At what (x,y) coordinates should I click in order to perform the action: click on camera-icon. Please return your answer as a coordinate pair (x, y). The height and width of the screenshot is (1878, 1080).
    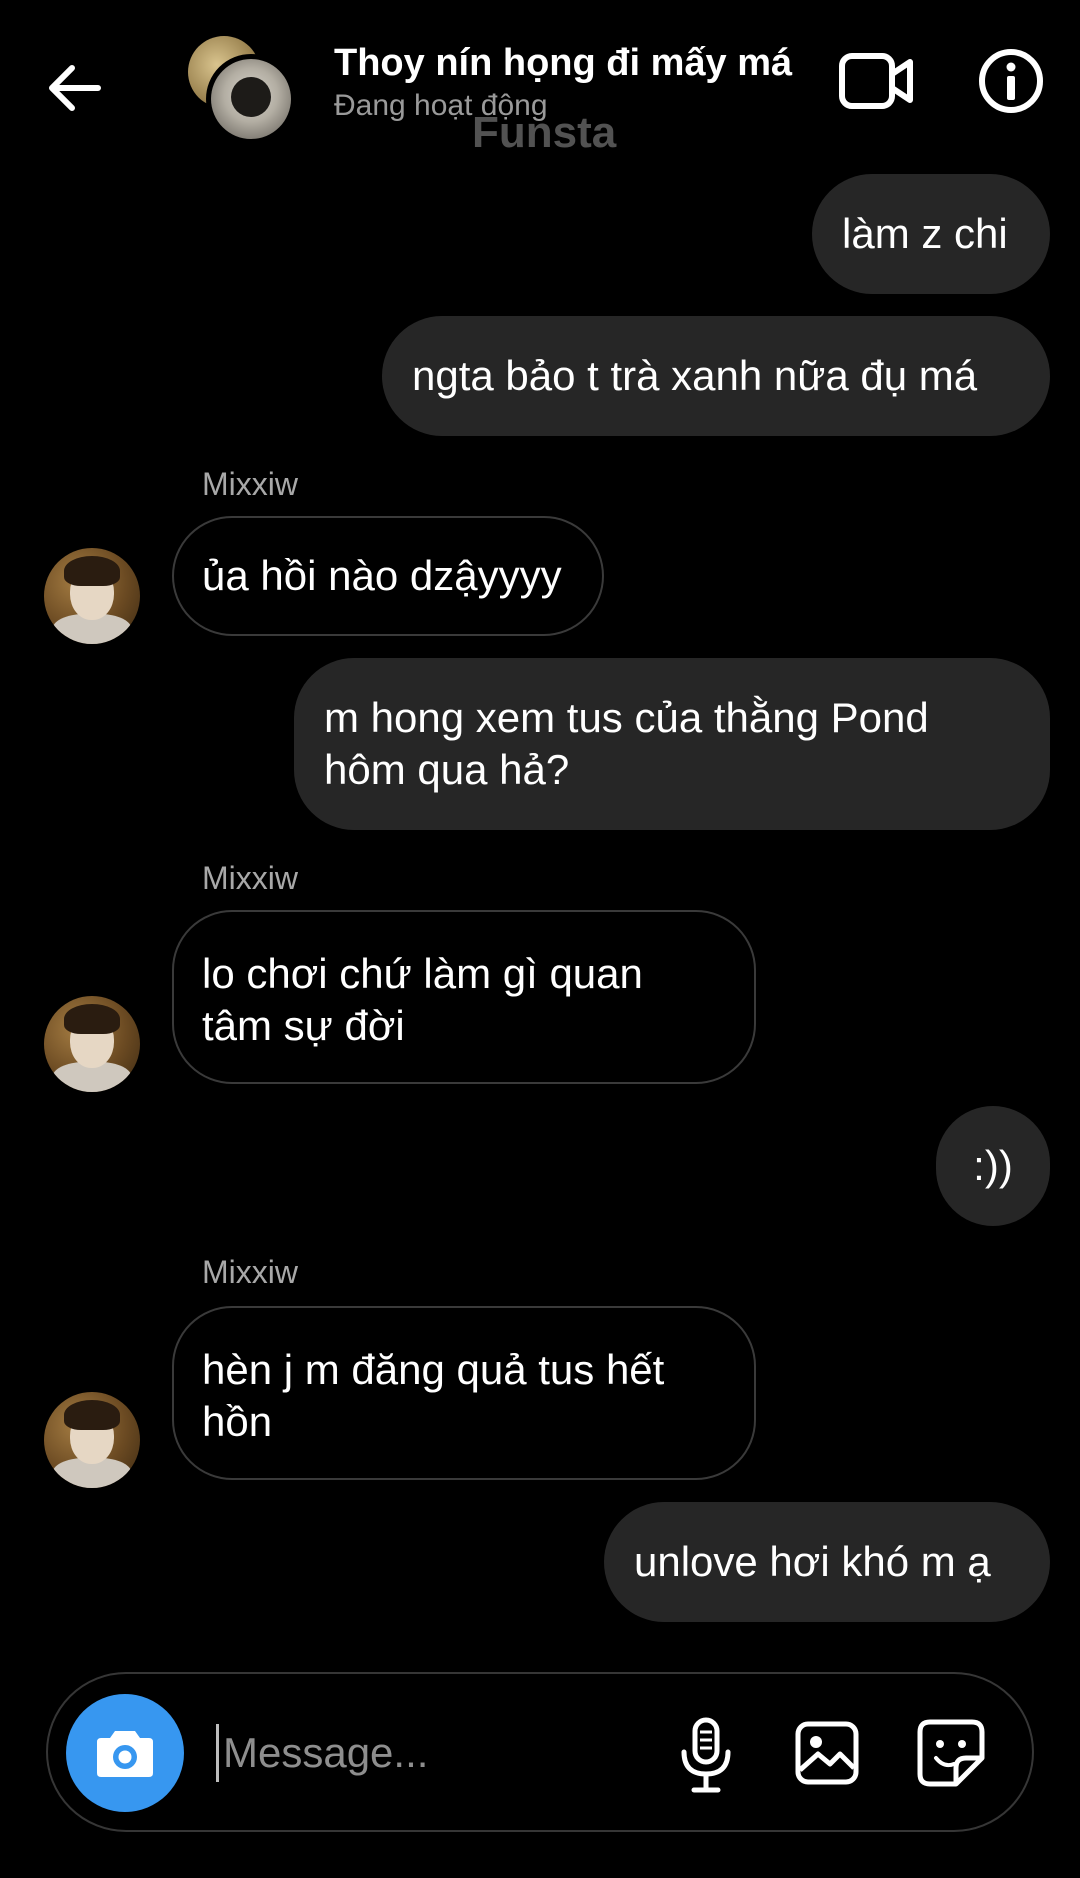
    Looking at the image, I should click on (125, 1754).